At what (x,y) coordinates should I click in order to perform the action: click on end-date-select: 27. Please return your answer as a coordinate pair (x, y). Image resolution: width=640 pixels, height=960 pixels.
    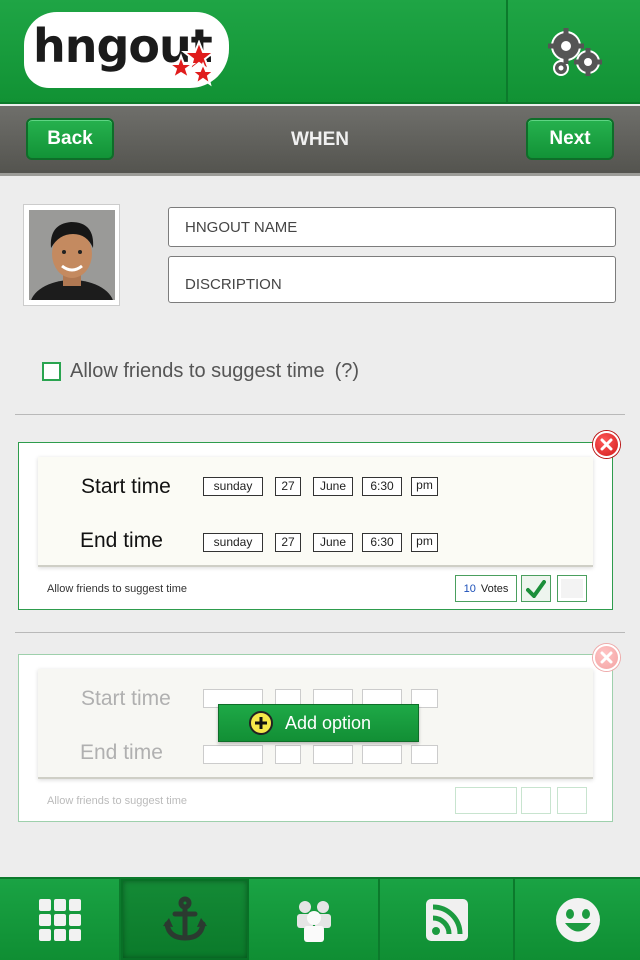
    Looking at the image, I should click on (288, 542).